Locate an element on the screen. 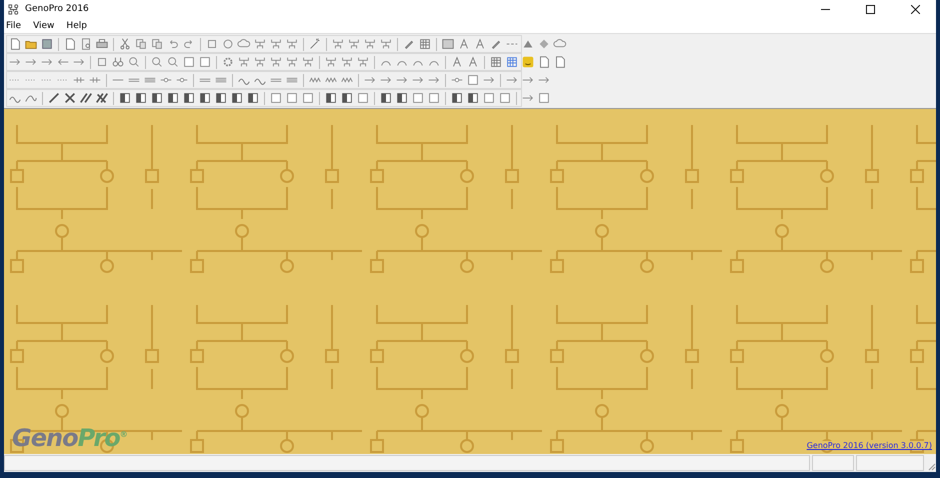 The image size is (940, 478). slash-icon is located at coordinates (54, 98).